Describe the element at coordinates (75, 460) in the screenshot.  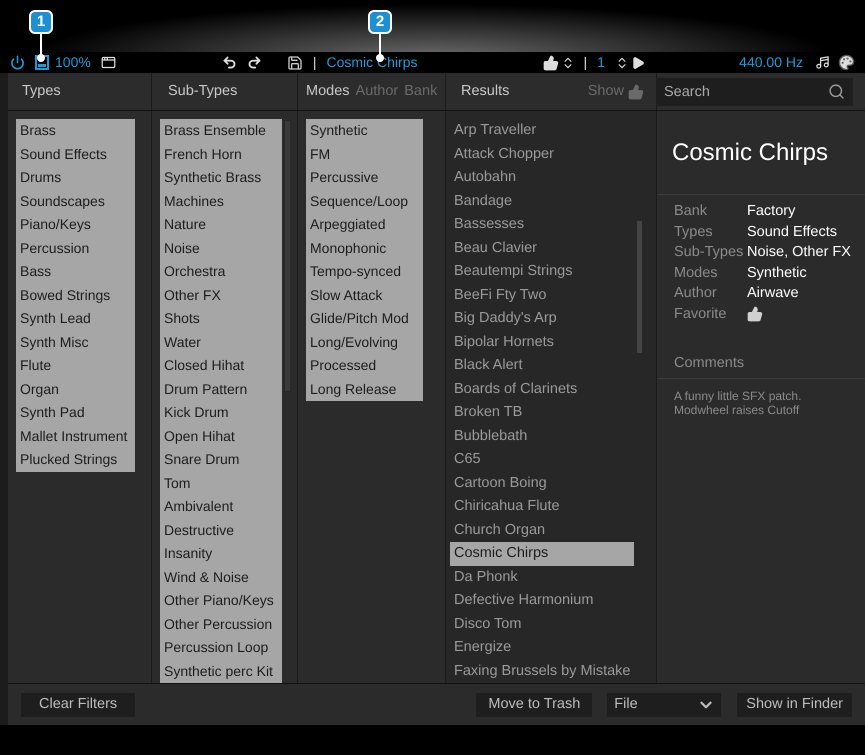
I see `filter-item: Plucked Strings` at that location.